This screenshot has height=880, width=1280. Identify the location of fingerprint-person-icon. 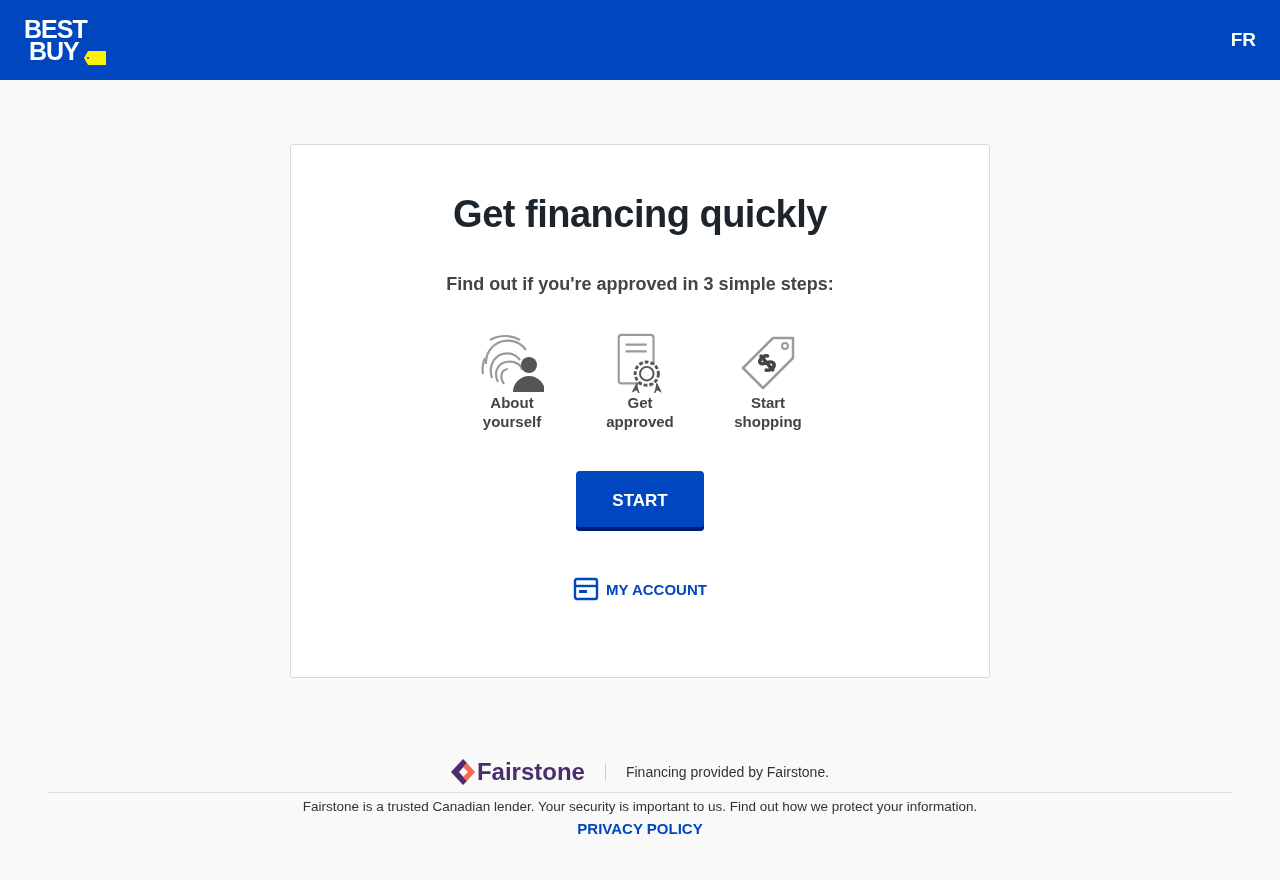
(512, 363).